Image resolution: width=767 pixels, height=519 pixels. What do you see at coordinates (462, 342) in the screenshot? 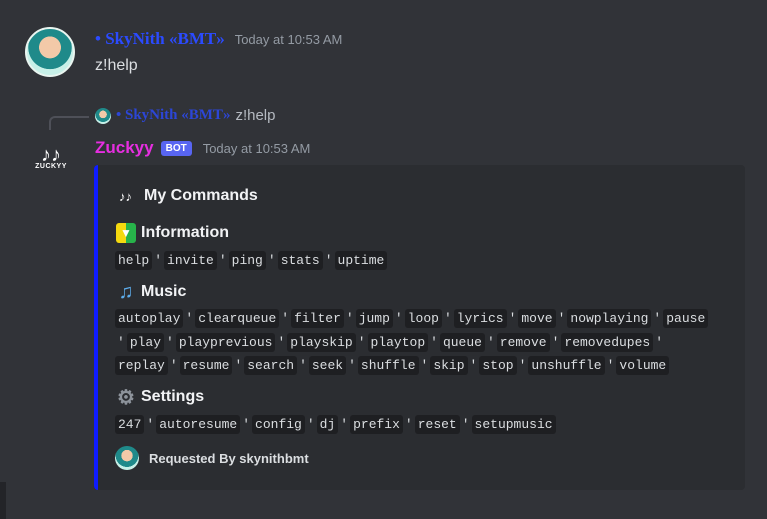
I see `command-chip: queue` at bounding box center [462, 342].